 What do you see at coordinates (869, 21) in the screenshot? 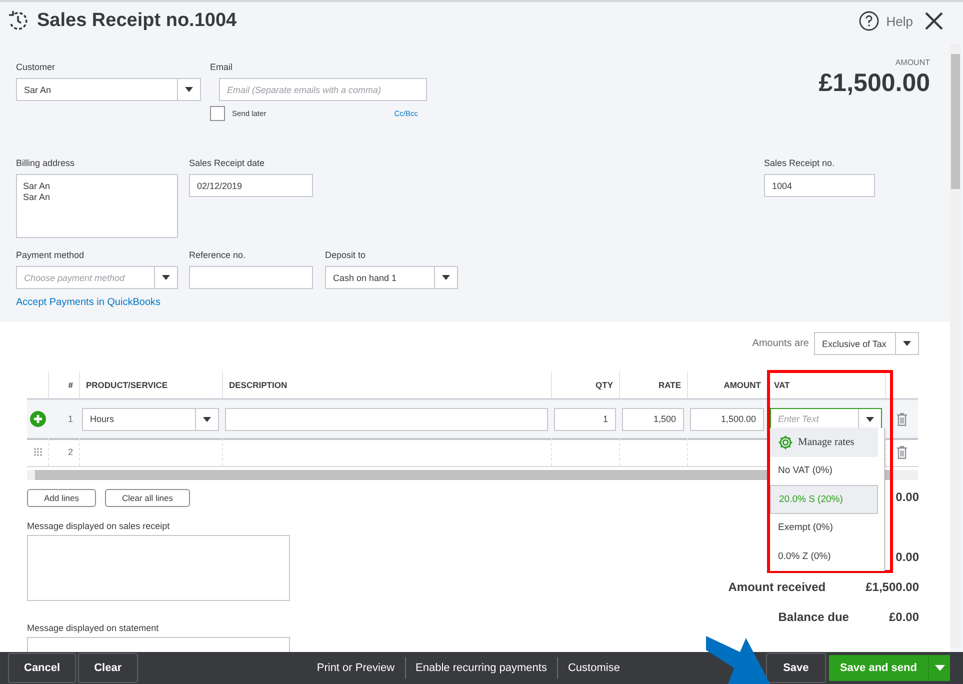
I see `help-icon` at bounding box center [869, 21].